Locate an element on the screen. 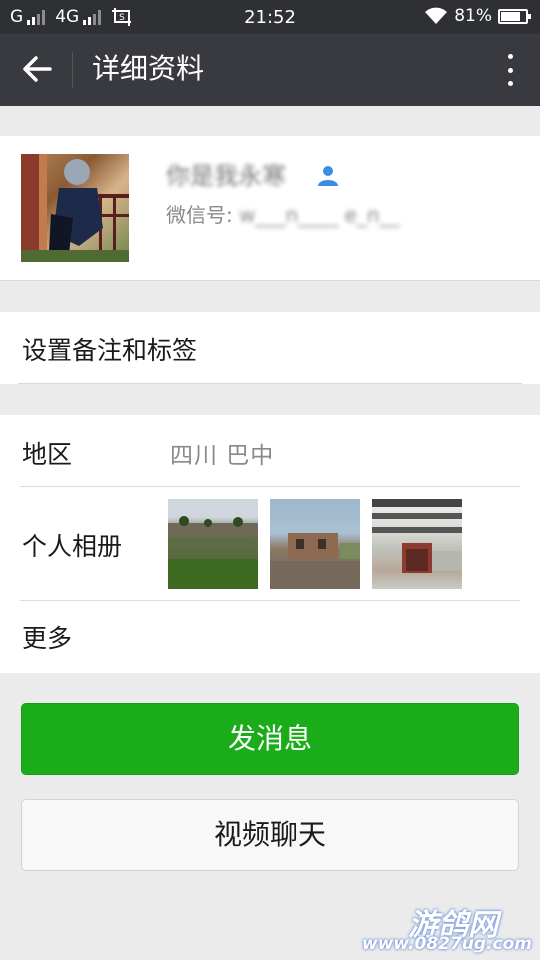 Image resolution: width=540 pixels, height=960 pixels. header-divider is located at coordinates (72, 70).